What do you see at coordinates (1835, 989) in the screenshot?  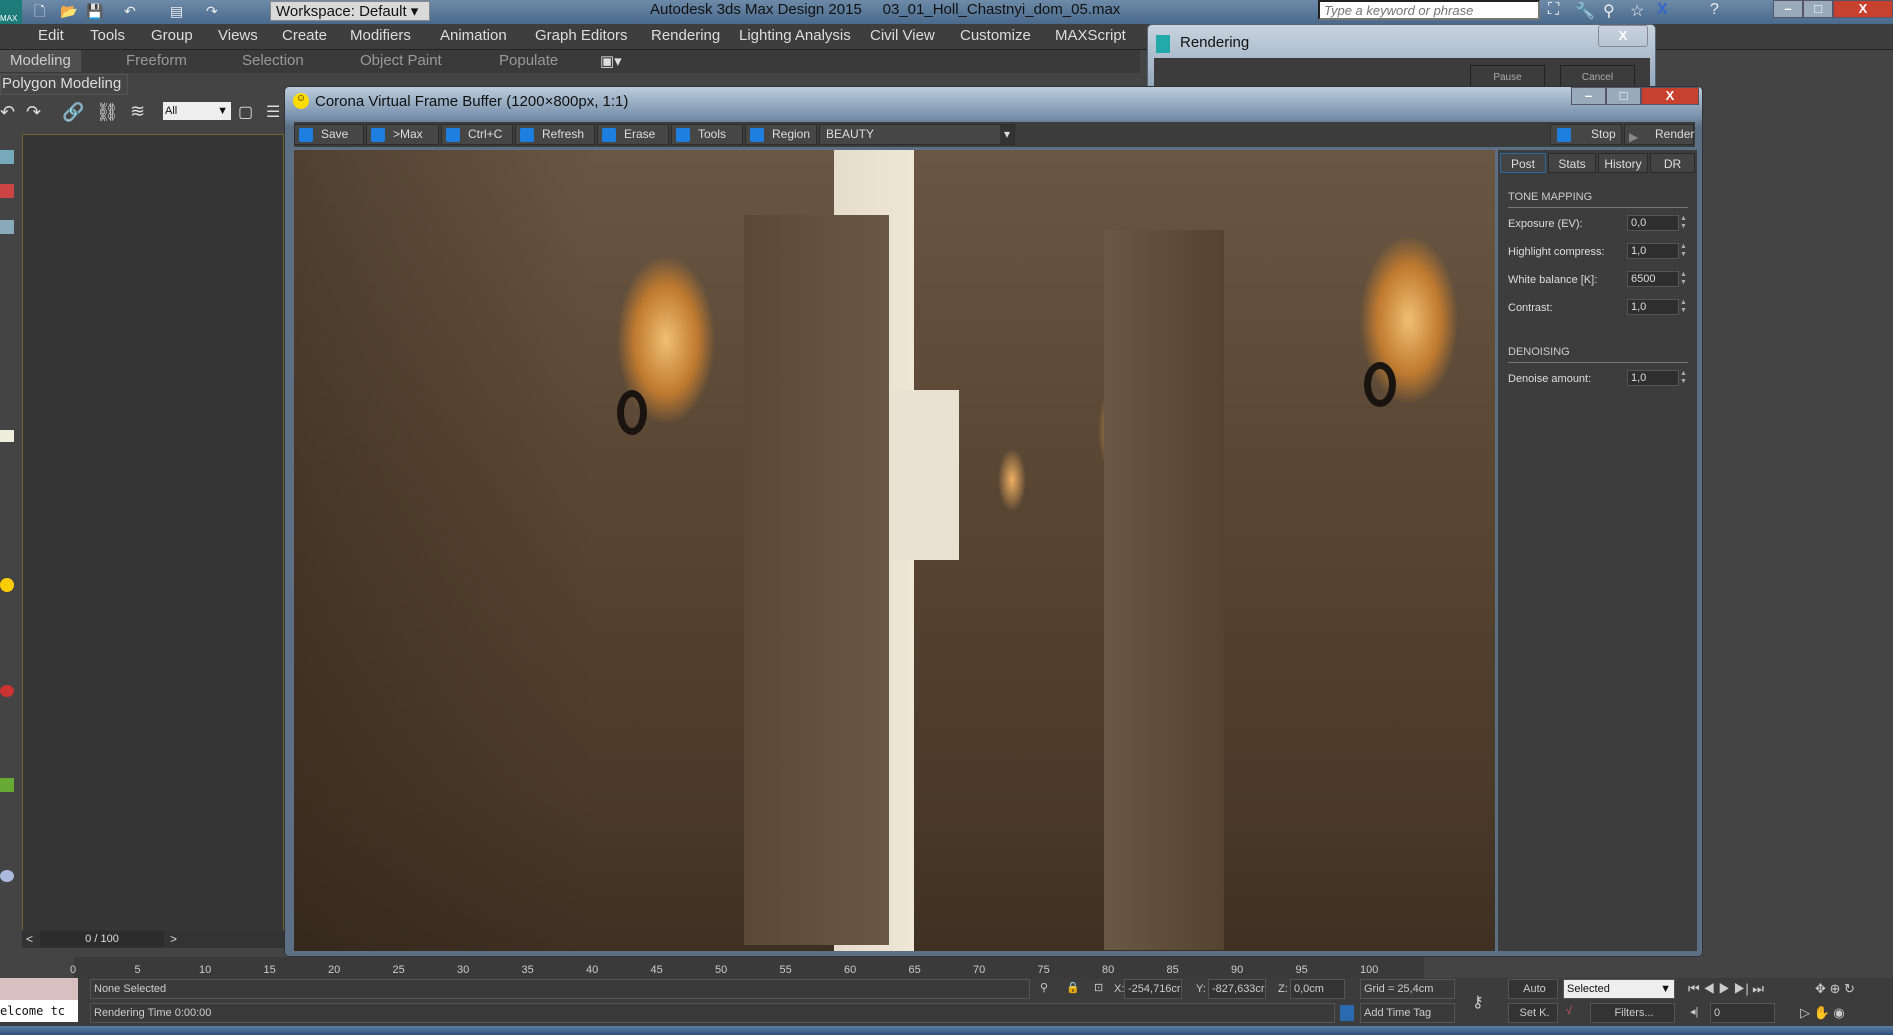 I see `navigation-controls: ✥ ⊕ ↻` at bounding box center [1835, 989].